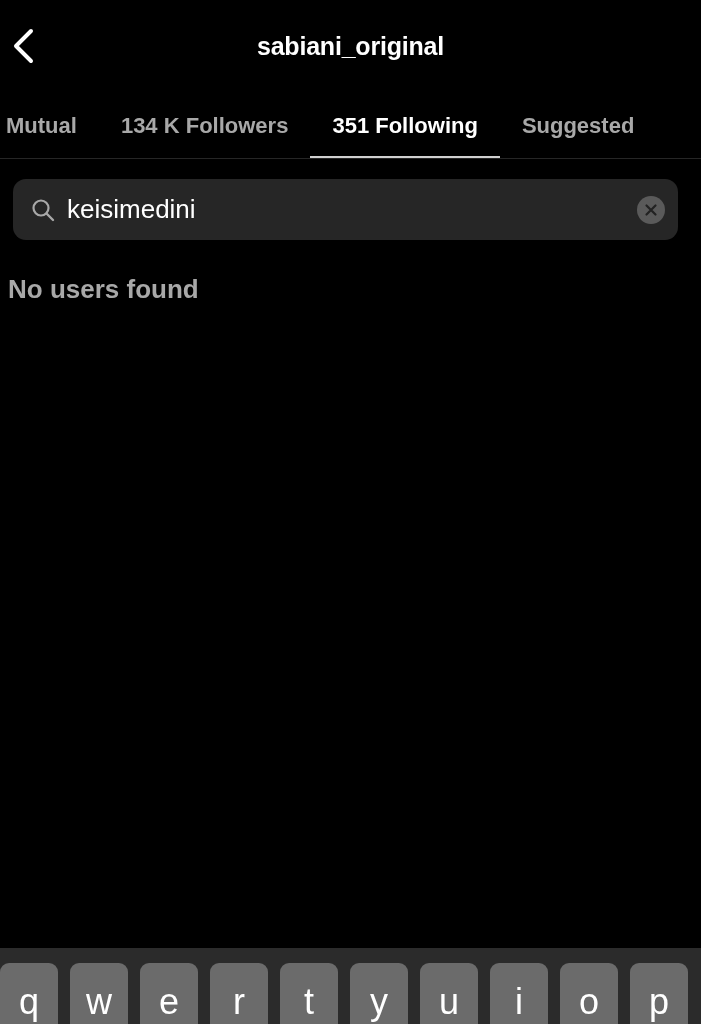 The height and width of the screenshot is (1024, 701). Describe the element at coordinates (589, 993) in the screenshot. I see `keyboard-key: o` at that location.